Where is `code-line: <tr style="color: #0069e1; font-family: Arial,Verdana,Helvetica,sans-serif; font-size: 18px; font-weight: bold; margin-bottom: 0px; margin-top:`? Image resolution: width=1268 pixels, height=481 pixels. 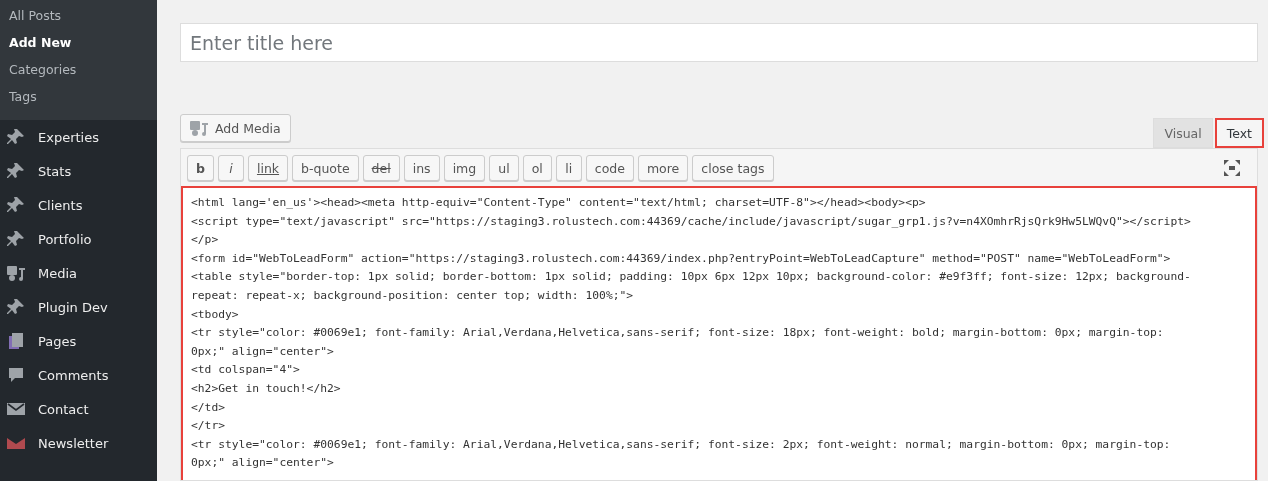 code-line: <tr style="color: #0069e1; font-family: Arial,Verdana,Helvetica,sans-serif; font-size: 18px; font-weight: bold; margin-bottom: 0px; margin-top: is located at coordinates (678, 333).